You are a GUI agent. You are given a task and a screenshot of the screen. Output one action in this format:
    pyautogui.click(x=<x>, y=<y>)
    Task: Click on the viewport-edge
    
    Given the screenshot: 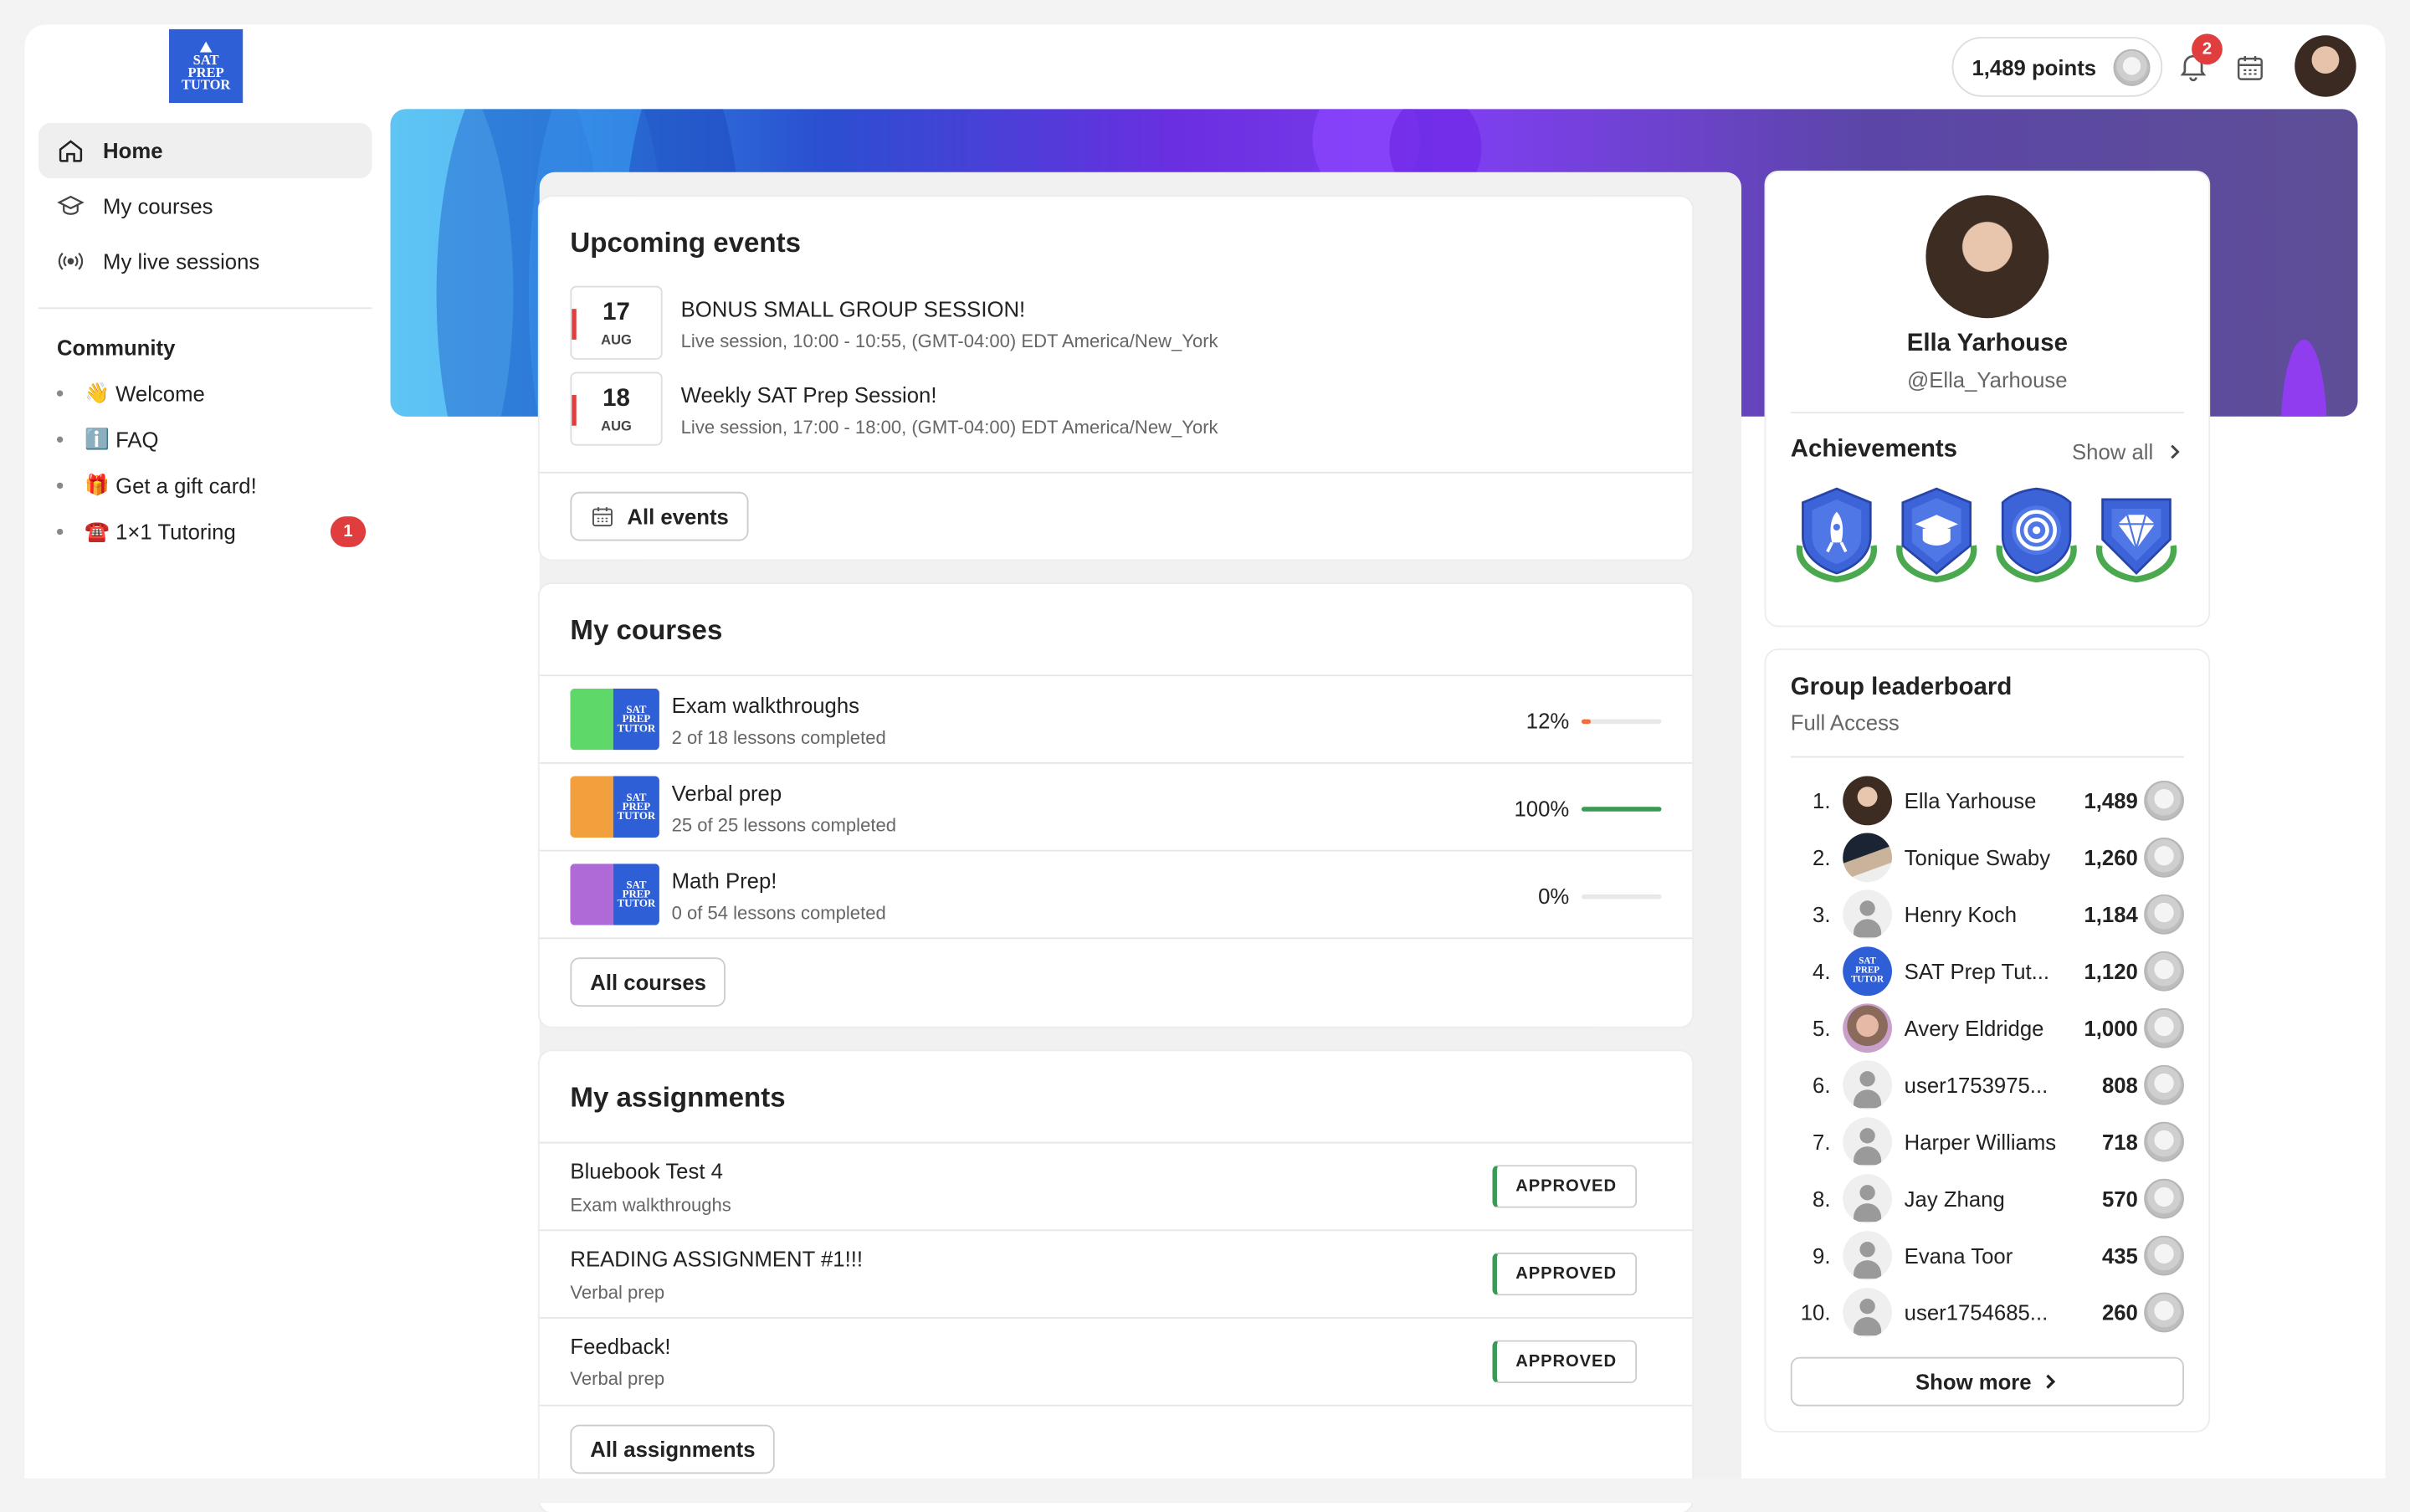 What is the action you would take?
    pyautogui.click(x=1205, y=1491)
    